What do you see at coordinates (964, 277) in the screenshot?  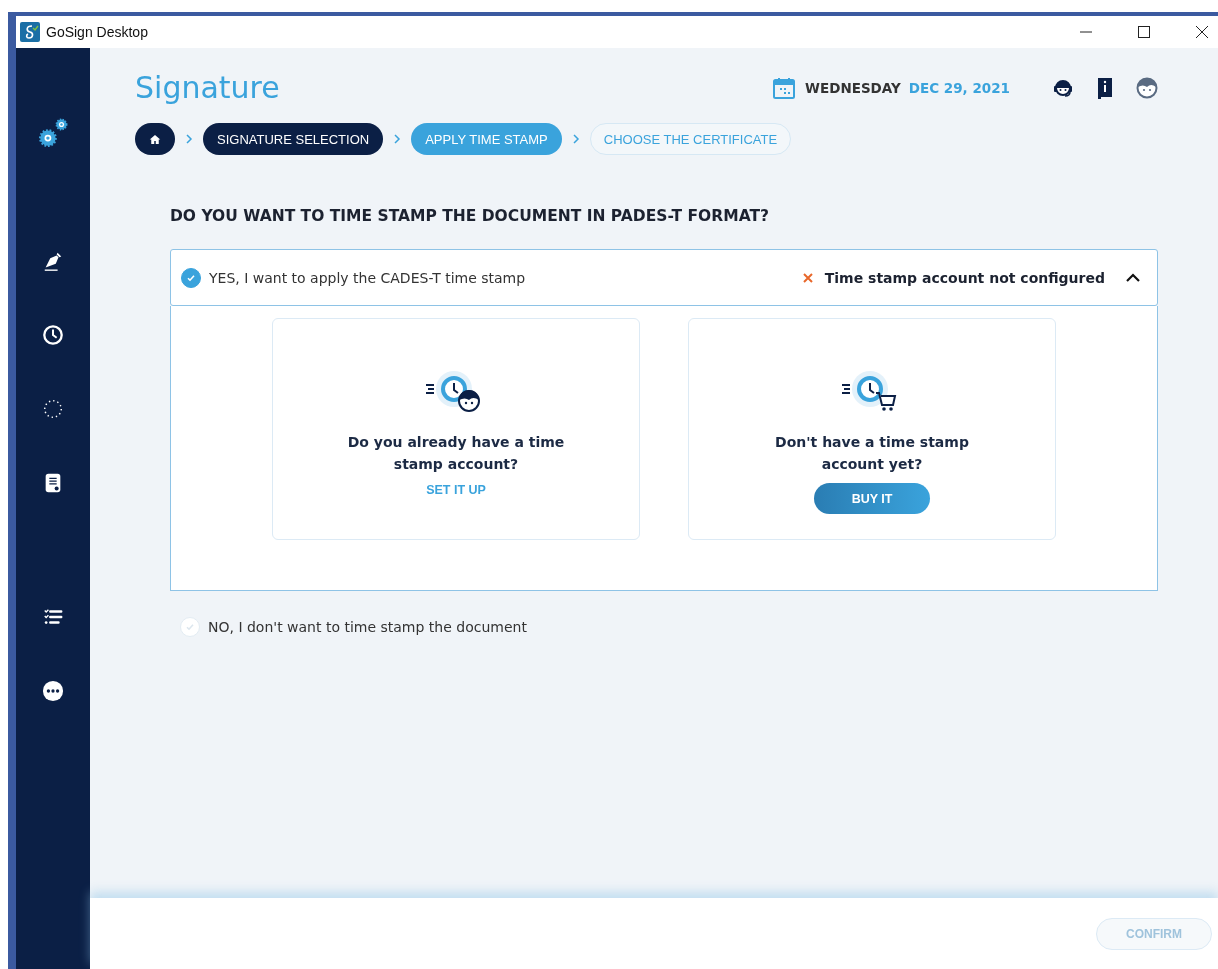 I see `status-text: Time stamp account not configured` at bounding box center [964, 277].